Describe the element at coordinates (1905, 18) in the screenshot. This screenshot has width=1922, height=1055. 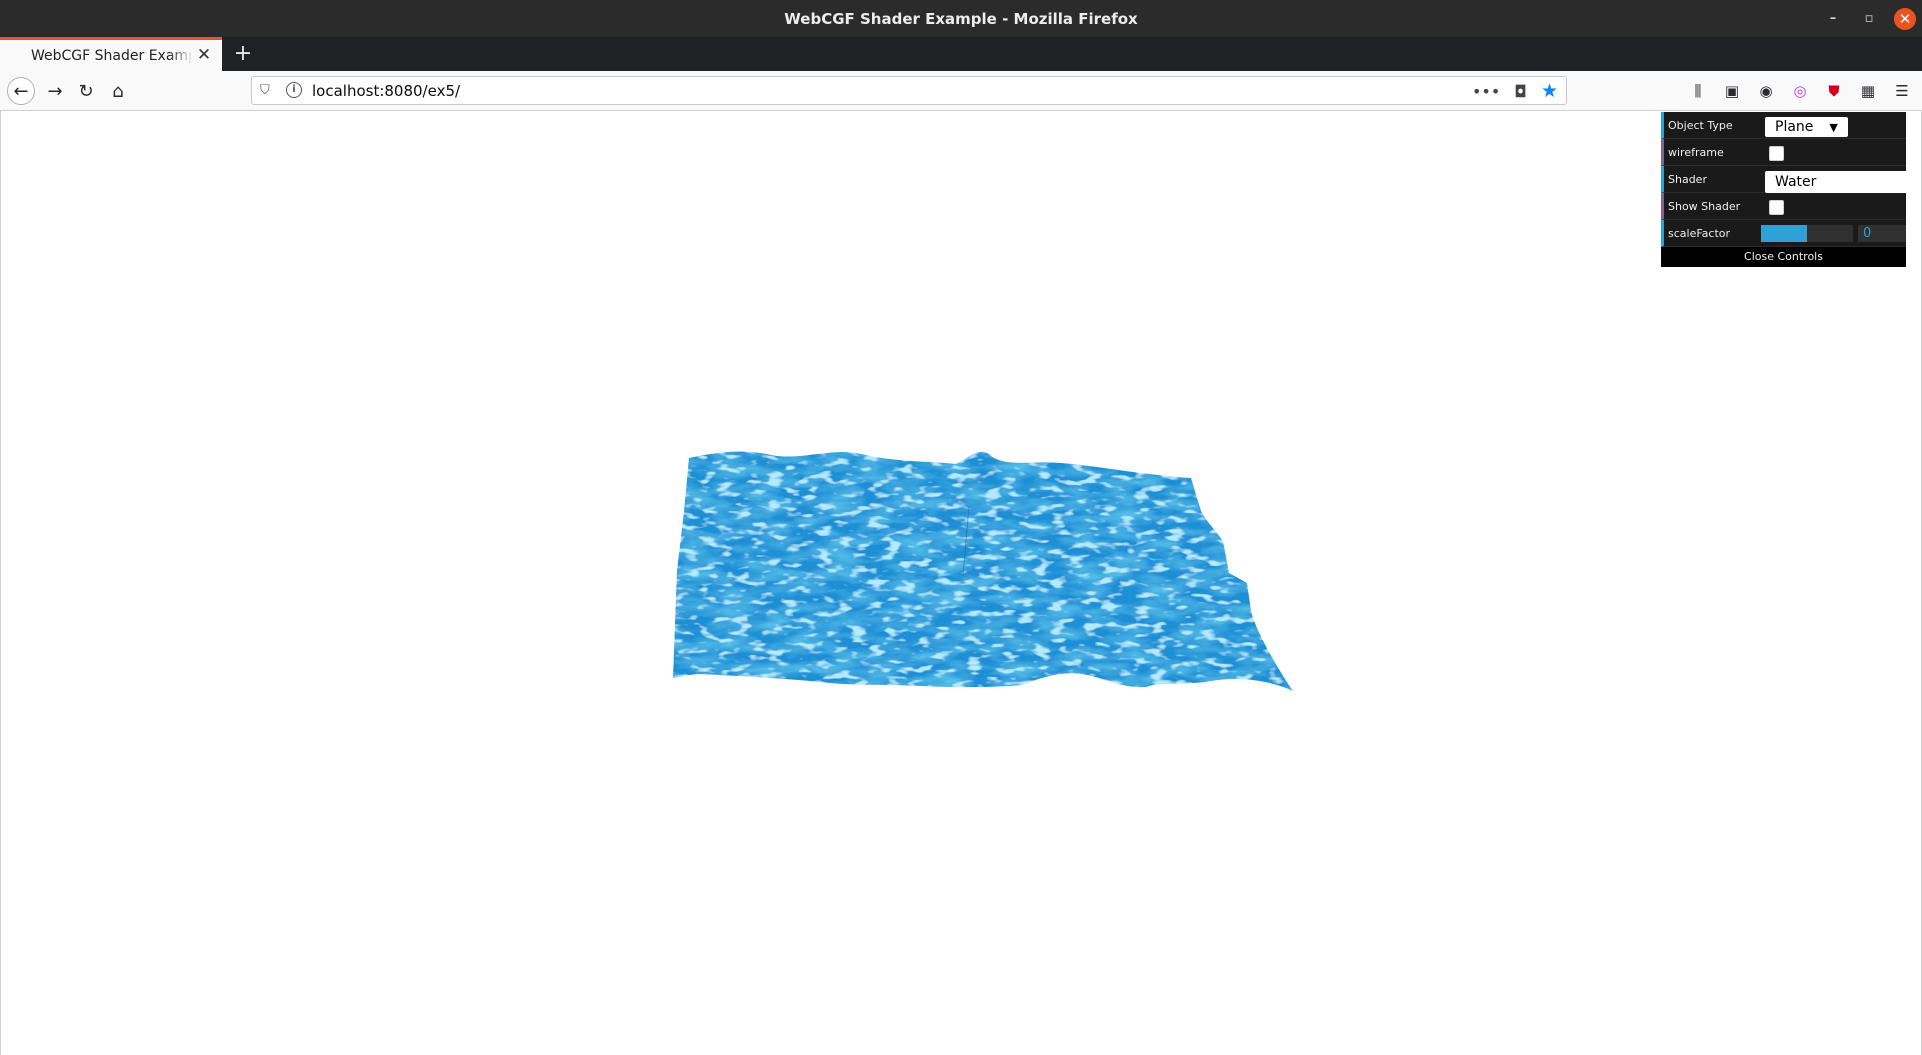
I see `close-window-button: ✕` at that location.